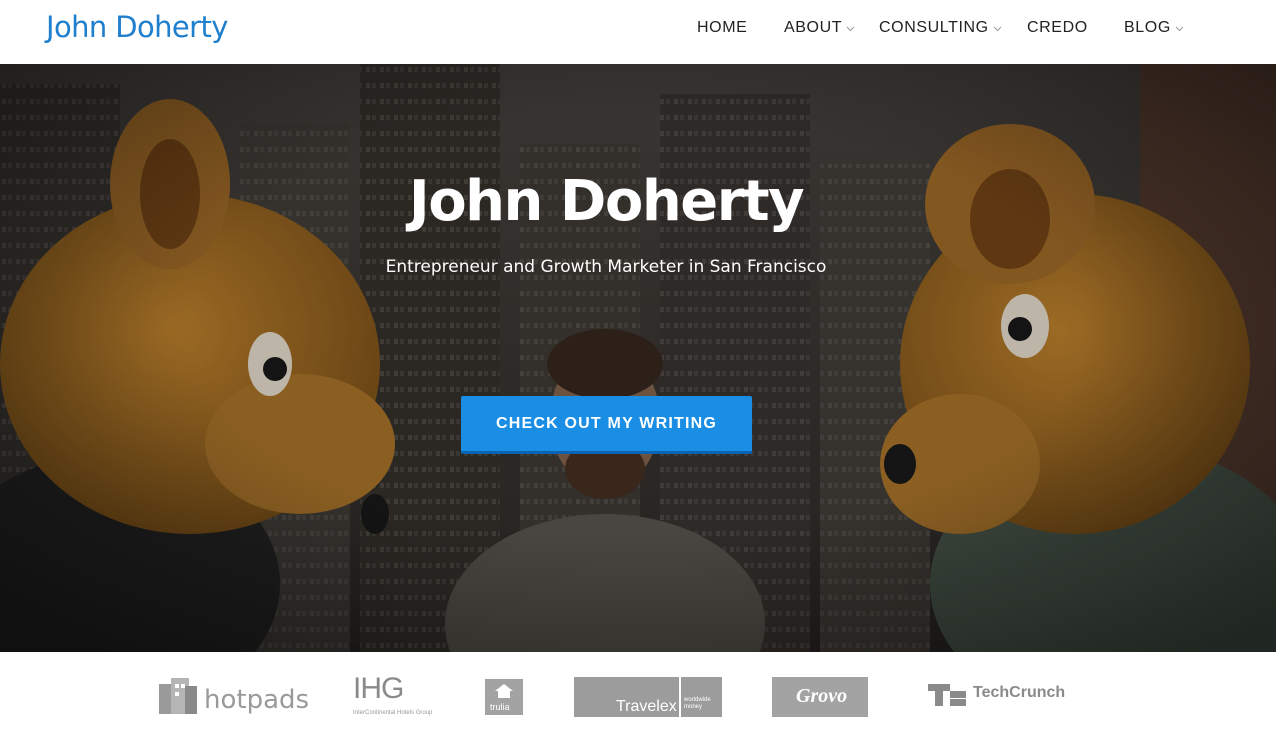 This screenshot has width=1276, height=740. Describe the element at coordinates (504, 691) in the screenshot. I see `house-icon` at that location.